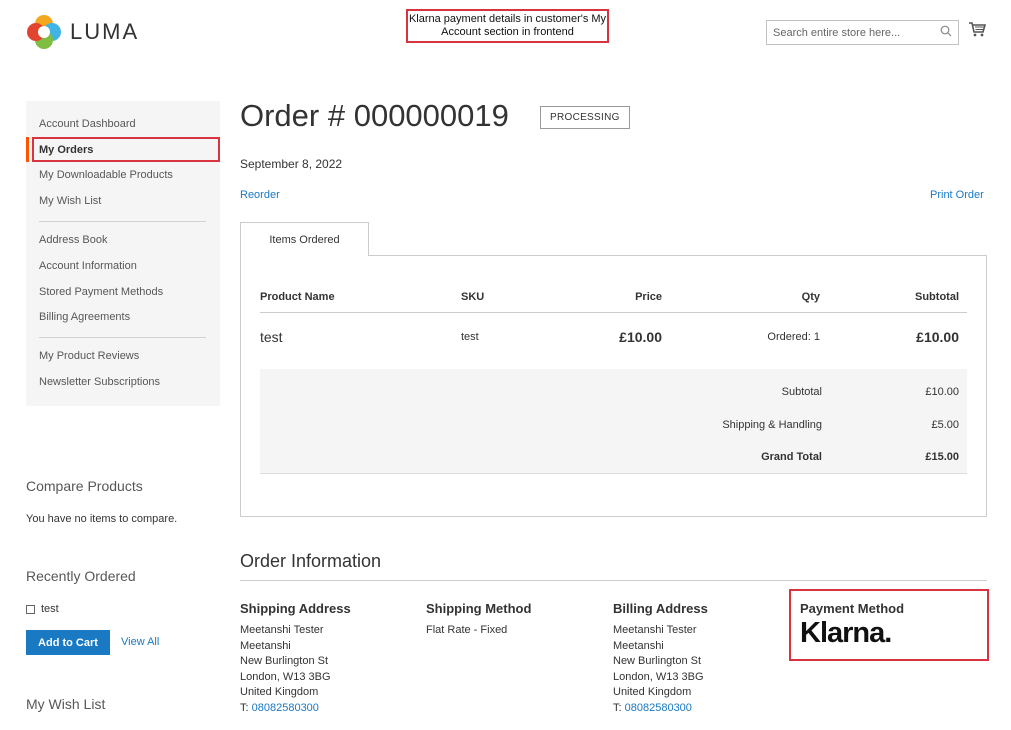  I want to click on totals-shipping-label: Shipping & Handling, so click(772, 425).